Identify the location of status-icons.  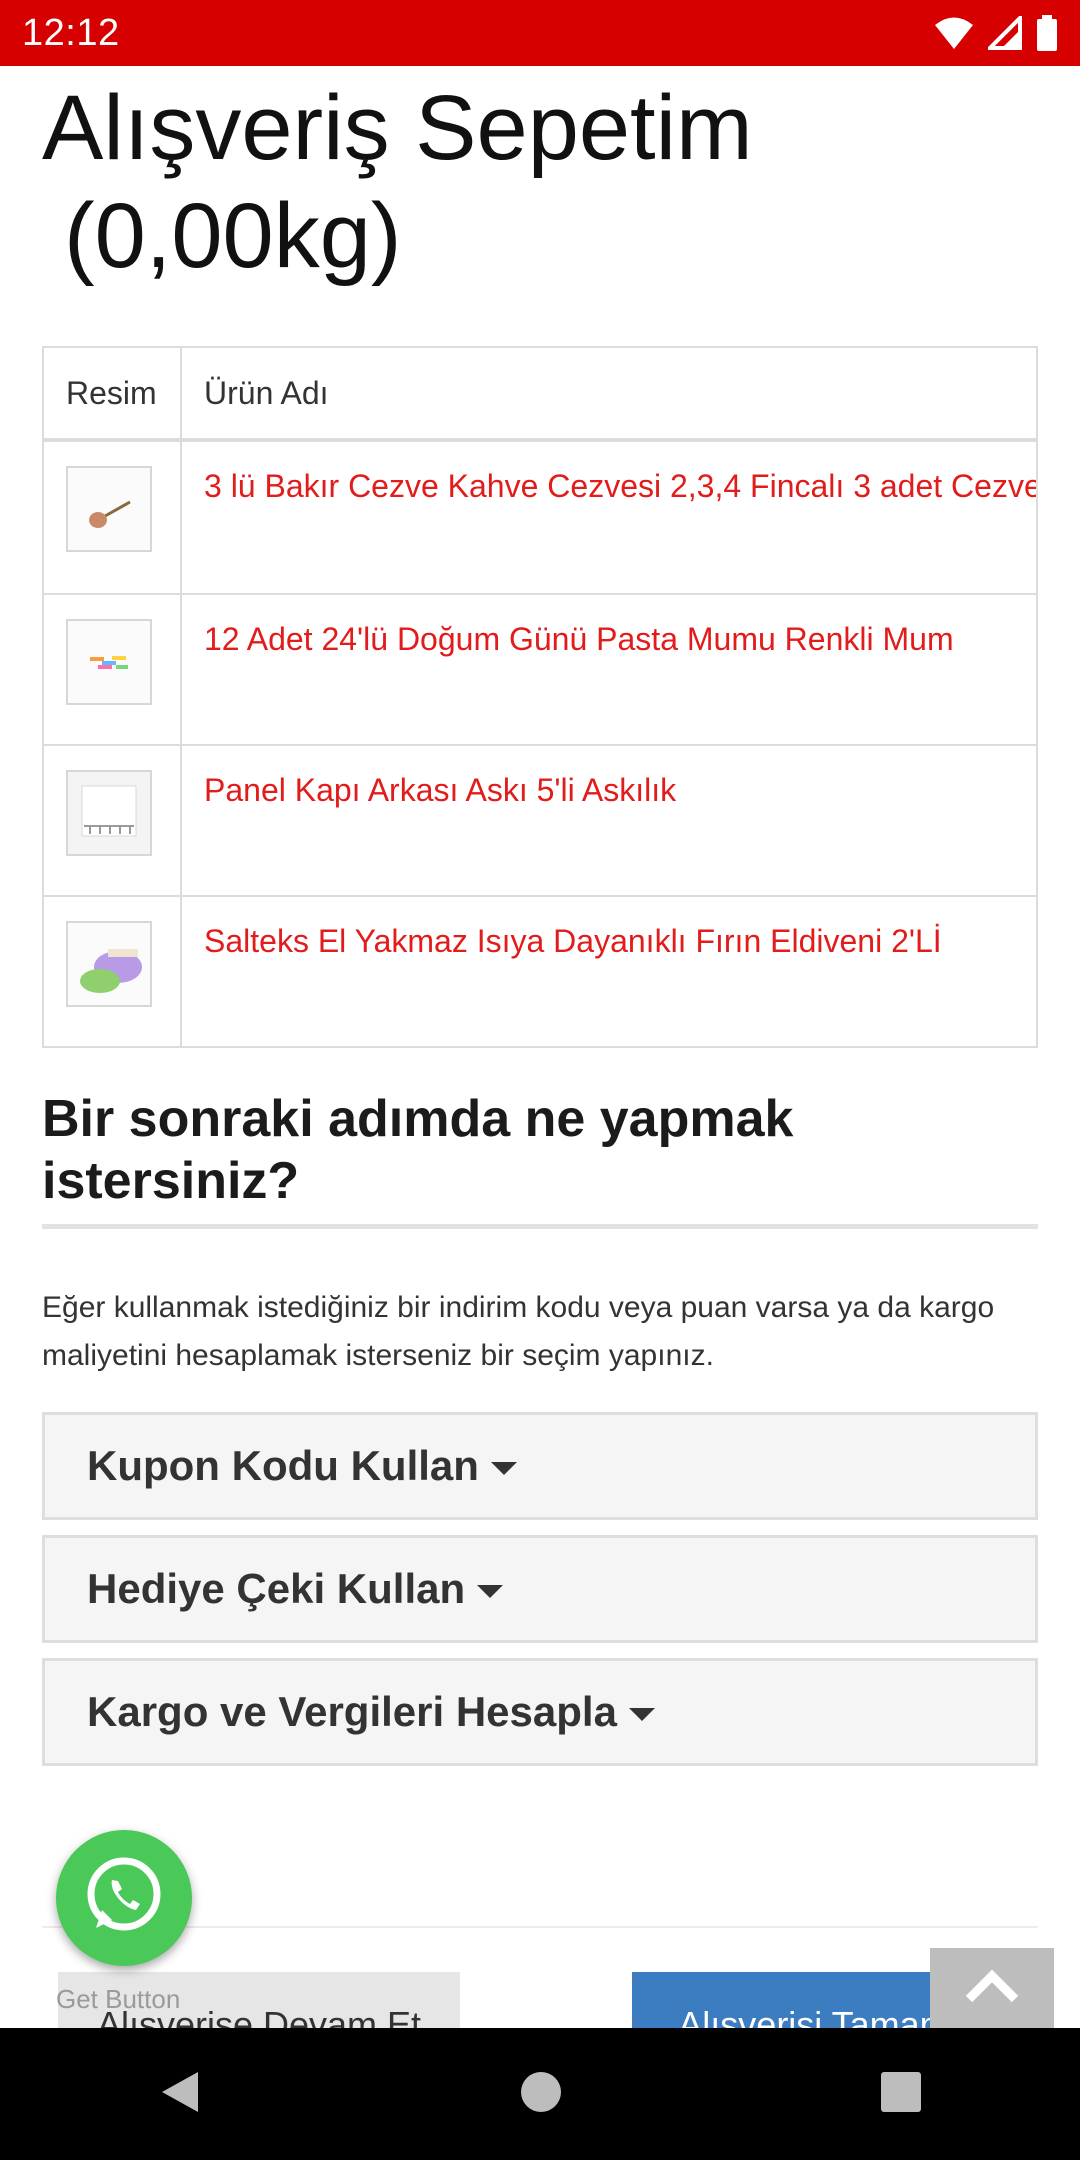
(996, 33).